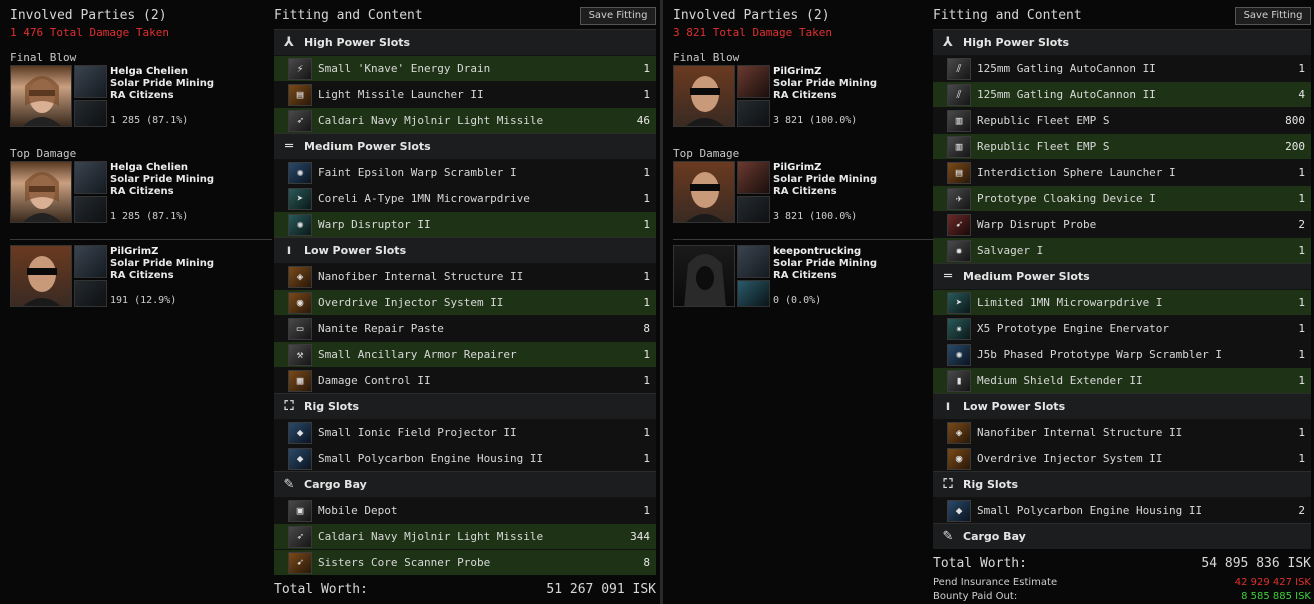 This screenshot has width=1314, height=604. Describe the element at coordinates (959, 172) in the screenshot. I see `interdiction-launcher-icon: ▤` at that location.